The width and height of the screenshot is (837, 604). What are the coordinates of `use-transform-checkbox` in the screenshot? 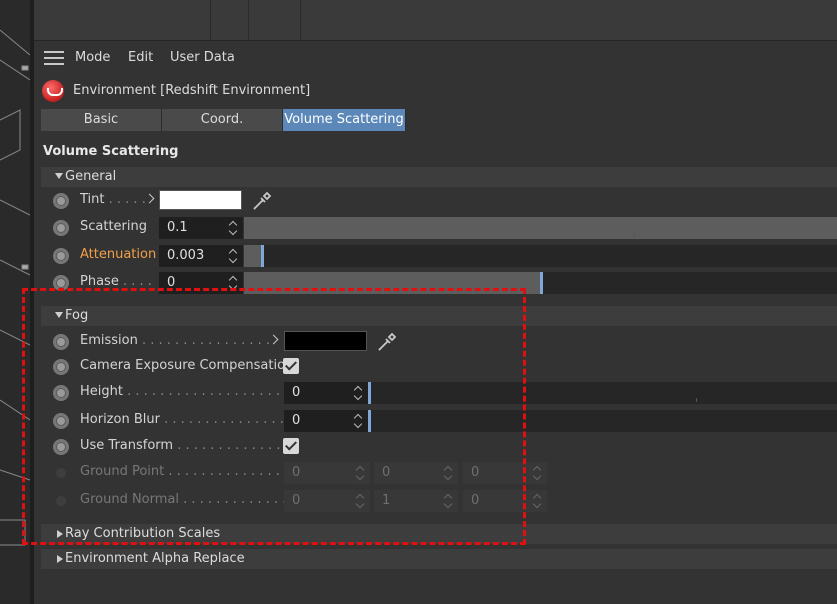 It's located at (291, 446).